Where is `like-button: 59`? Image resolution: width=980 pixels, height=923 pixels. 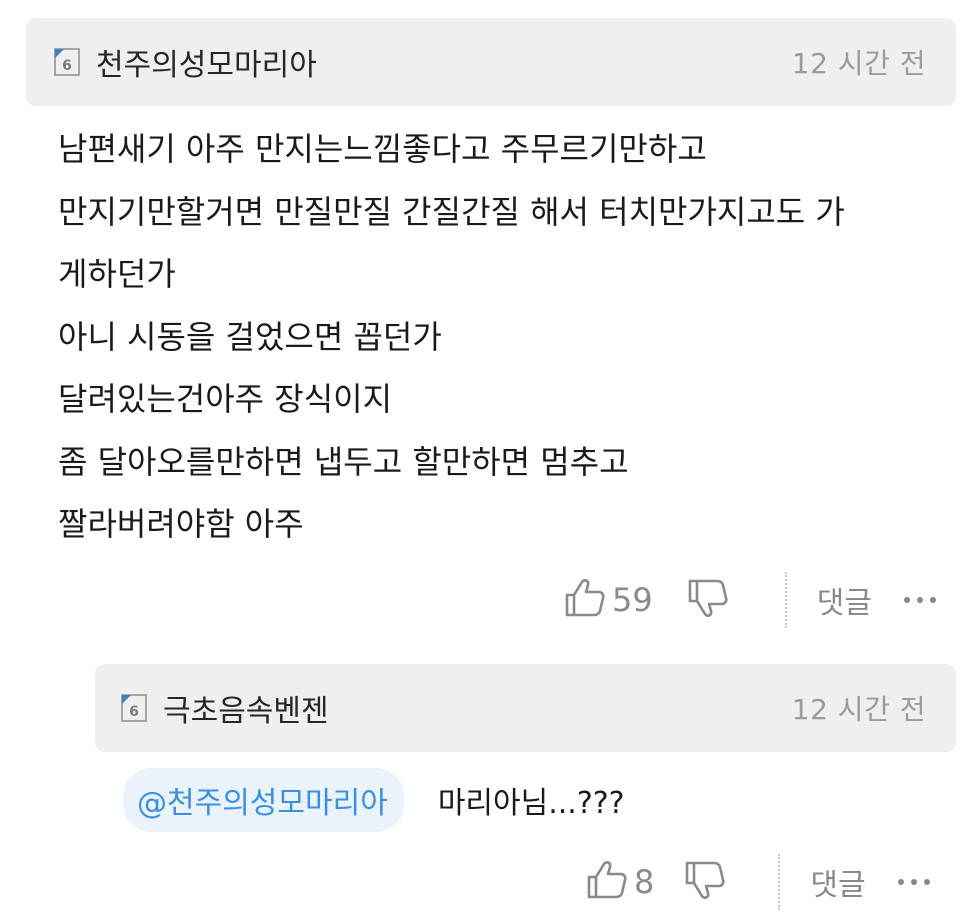
like-button: 59 is located at coordinates (608, 600).